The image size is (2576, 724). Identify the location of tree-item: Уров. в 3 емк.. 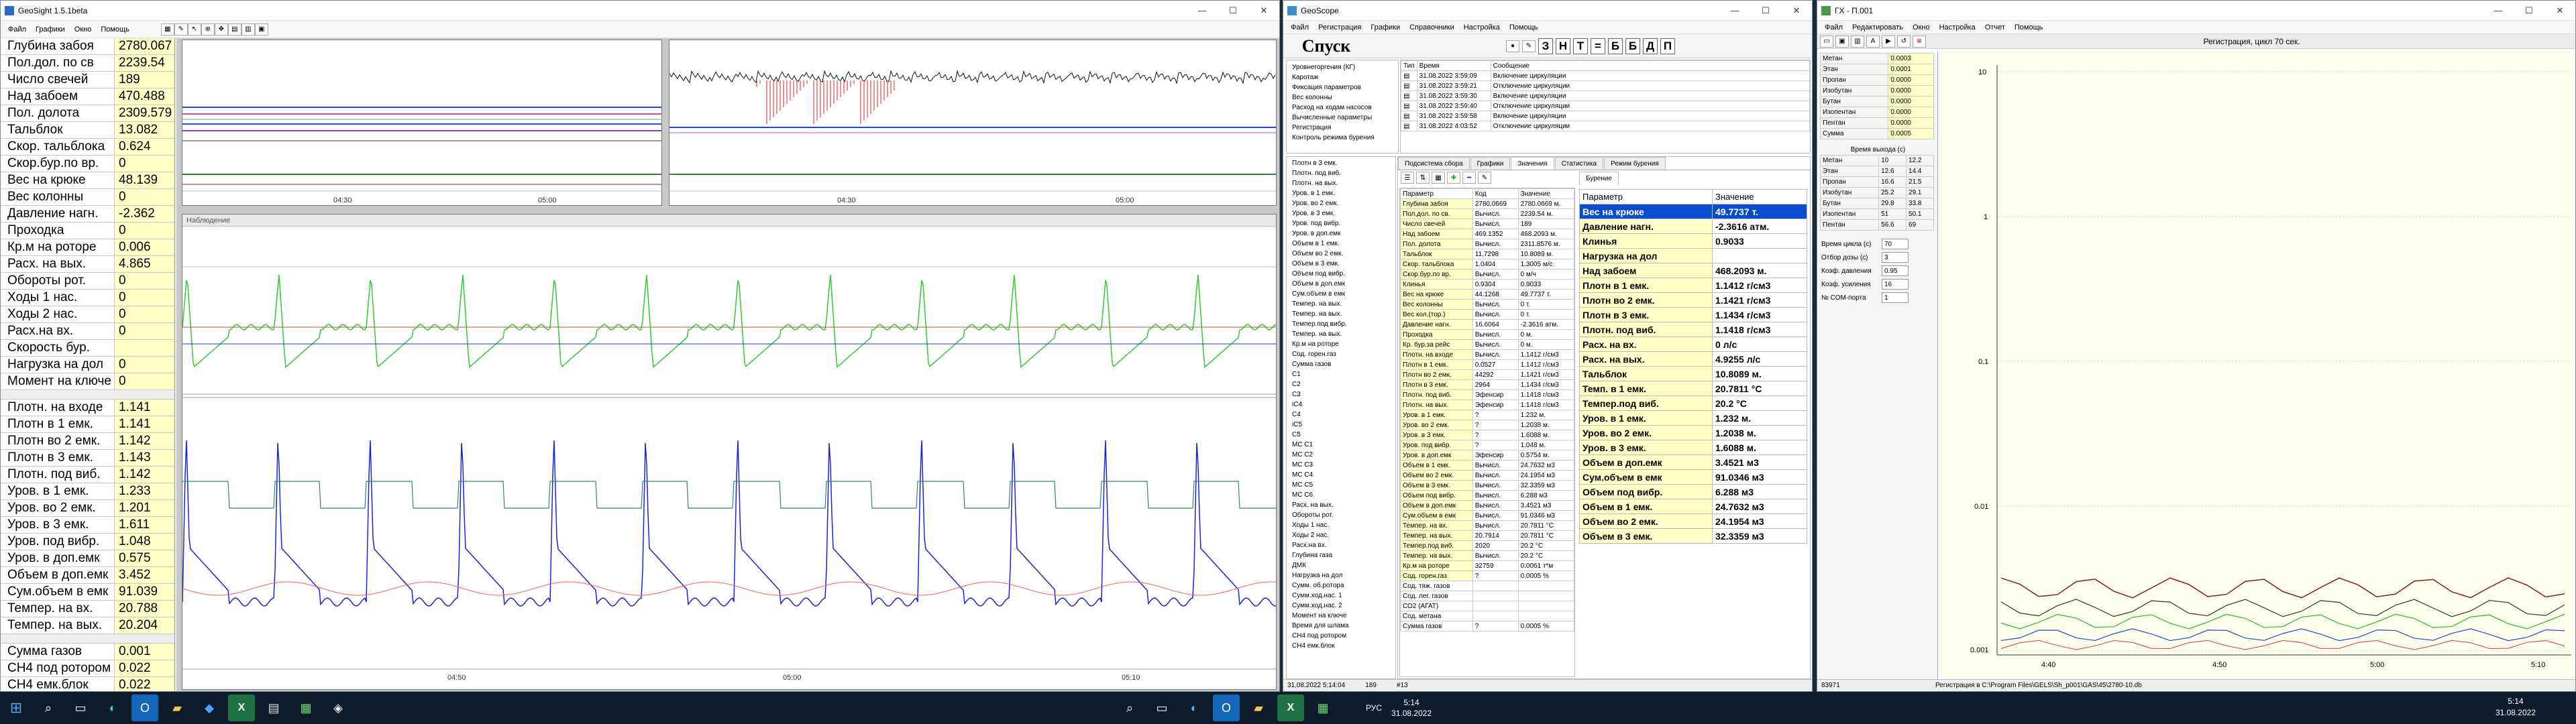
(1341, 213).